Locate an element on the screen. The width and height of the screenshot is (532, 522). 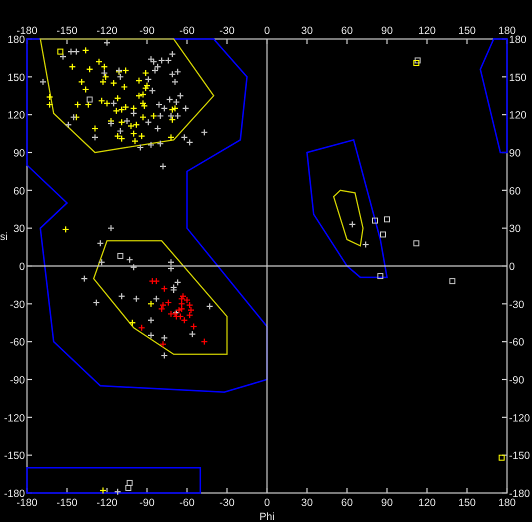
axis-title: Phi is located at coordinates (267, 516).